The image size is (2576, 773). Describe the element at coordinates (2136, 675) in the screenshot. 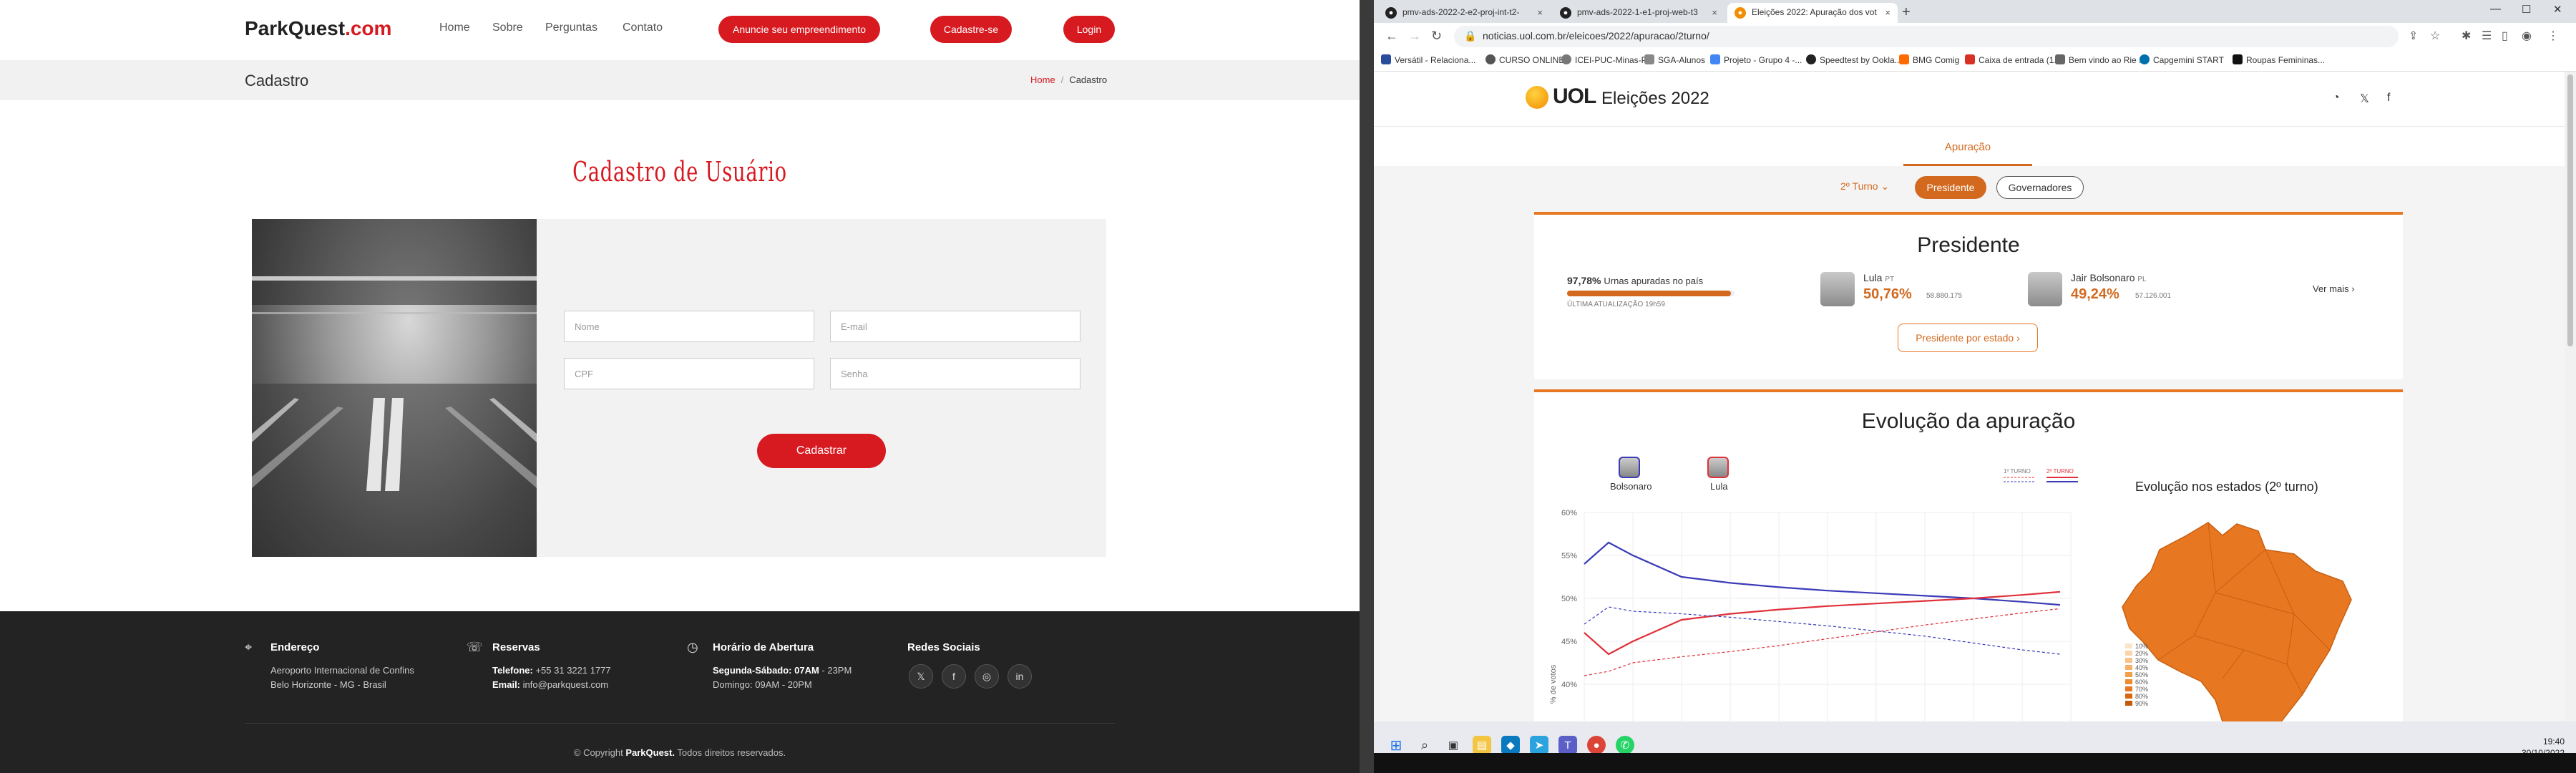

I see `map-legend-item: 50%` at that location.